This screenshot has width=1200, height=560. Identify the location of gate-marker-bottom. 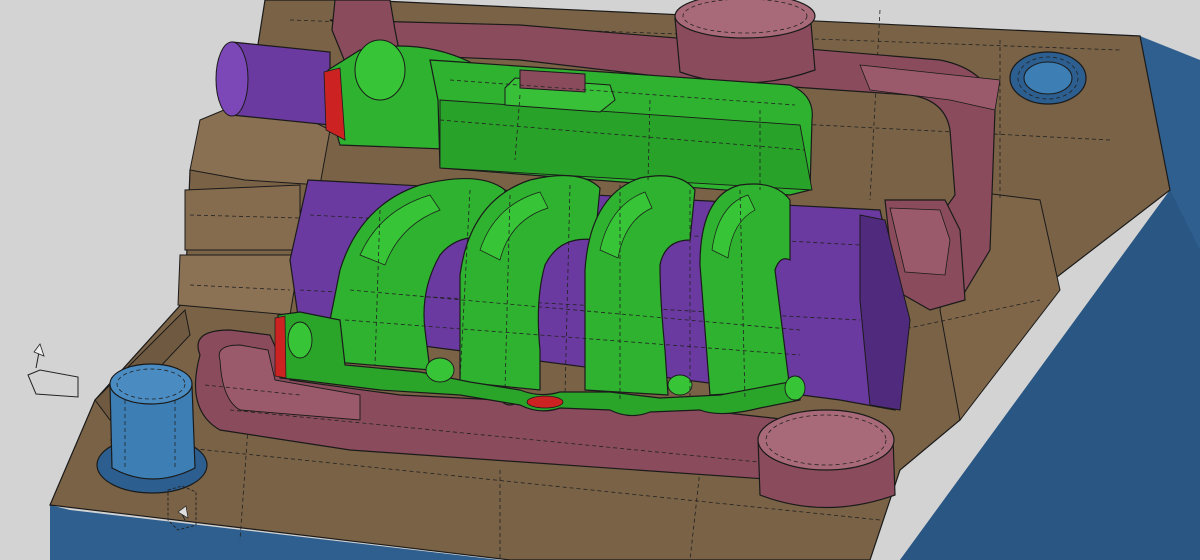
(545, 402).